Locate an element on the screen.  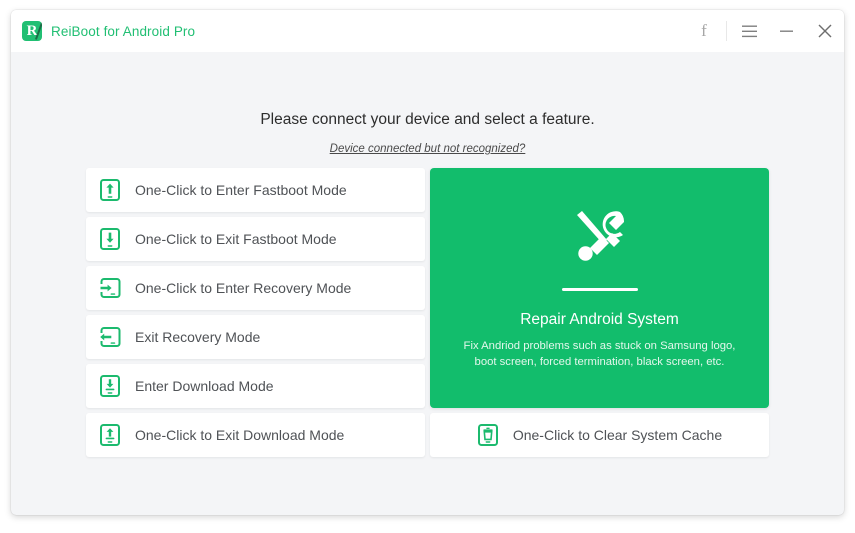
enter-download-button: Enter Download Mode is located at coordinates (255, 386).